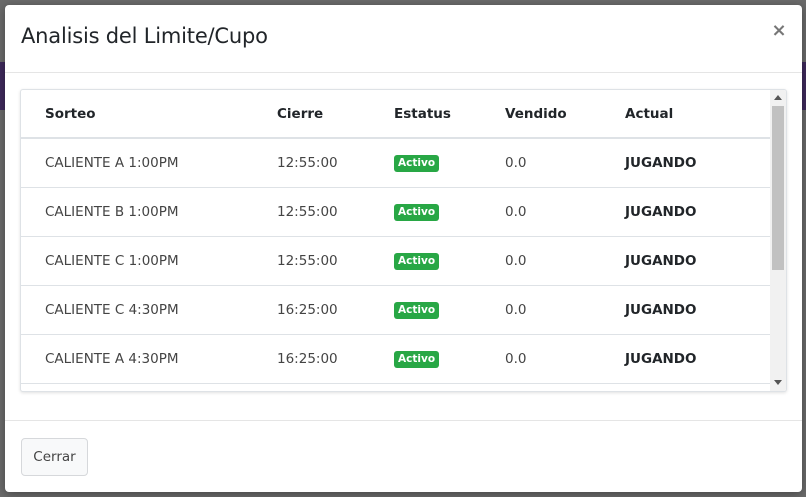 The height and width of the screenshot is (497, 806). Describe the element at coordinates (778, 97) in the screenshot. I see `scroll-up-arrow-icon` at that location.